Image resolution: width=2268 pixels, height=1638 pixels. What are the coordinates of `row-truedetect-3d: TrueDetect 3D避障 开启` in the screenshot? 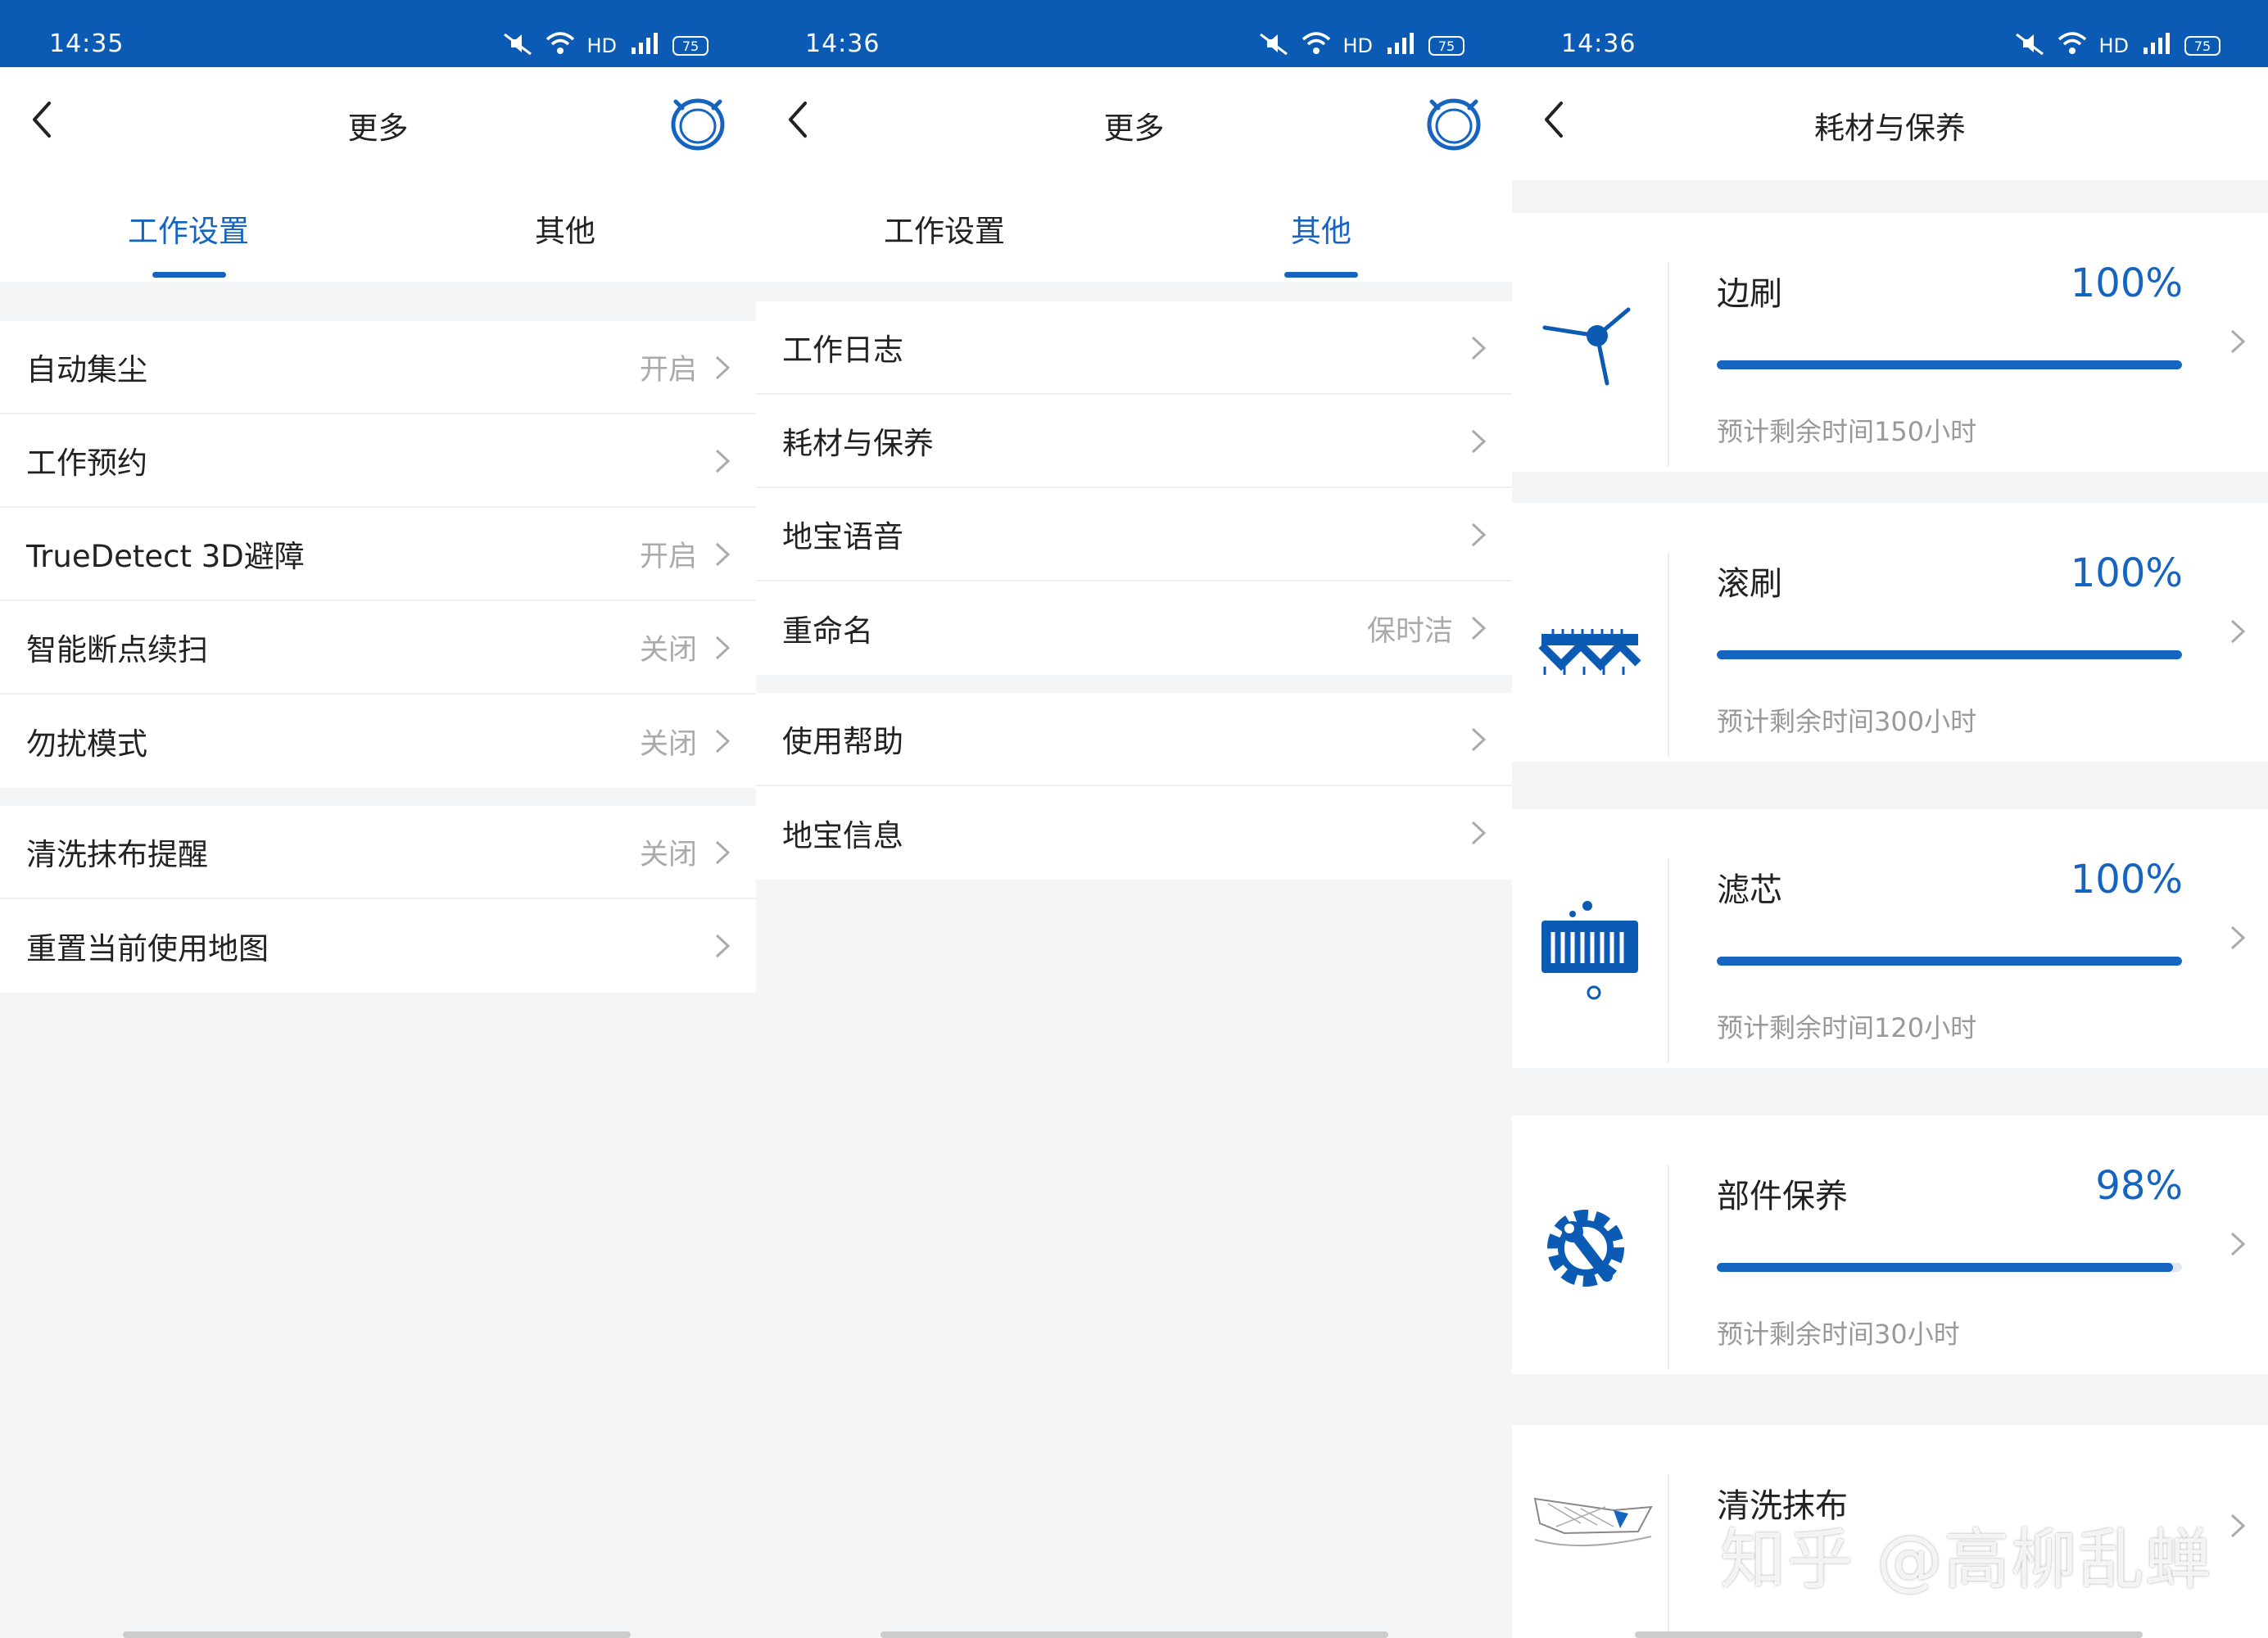 It's located at (378, 554).